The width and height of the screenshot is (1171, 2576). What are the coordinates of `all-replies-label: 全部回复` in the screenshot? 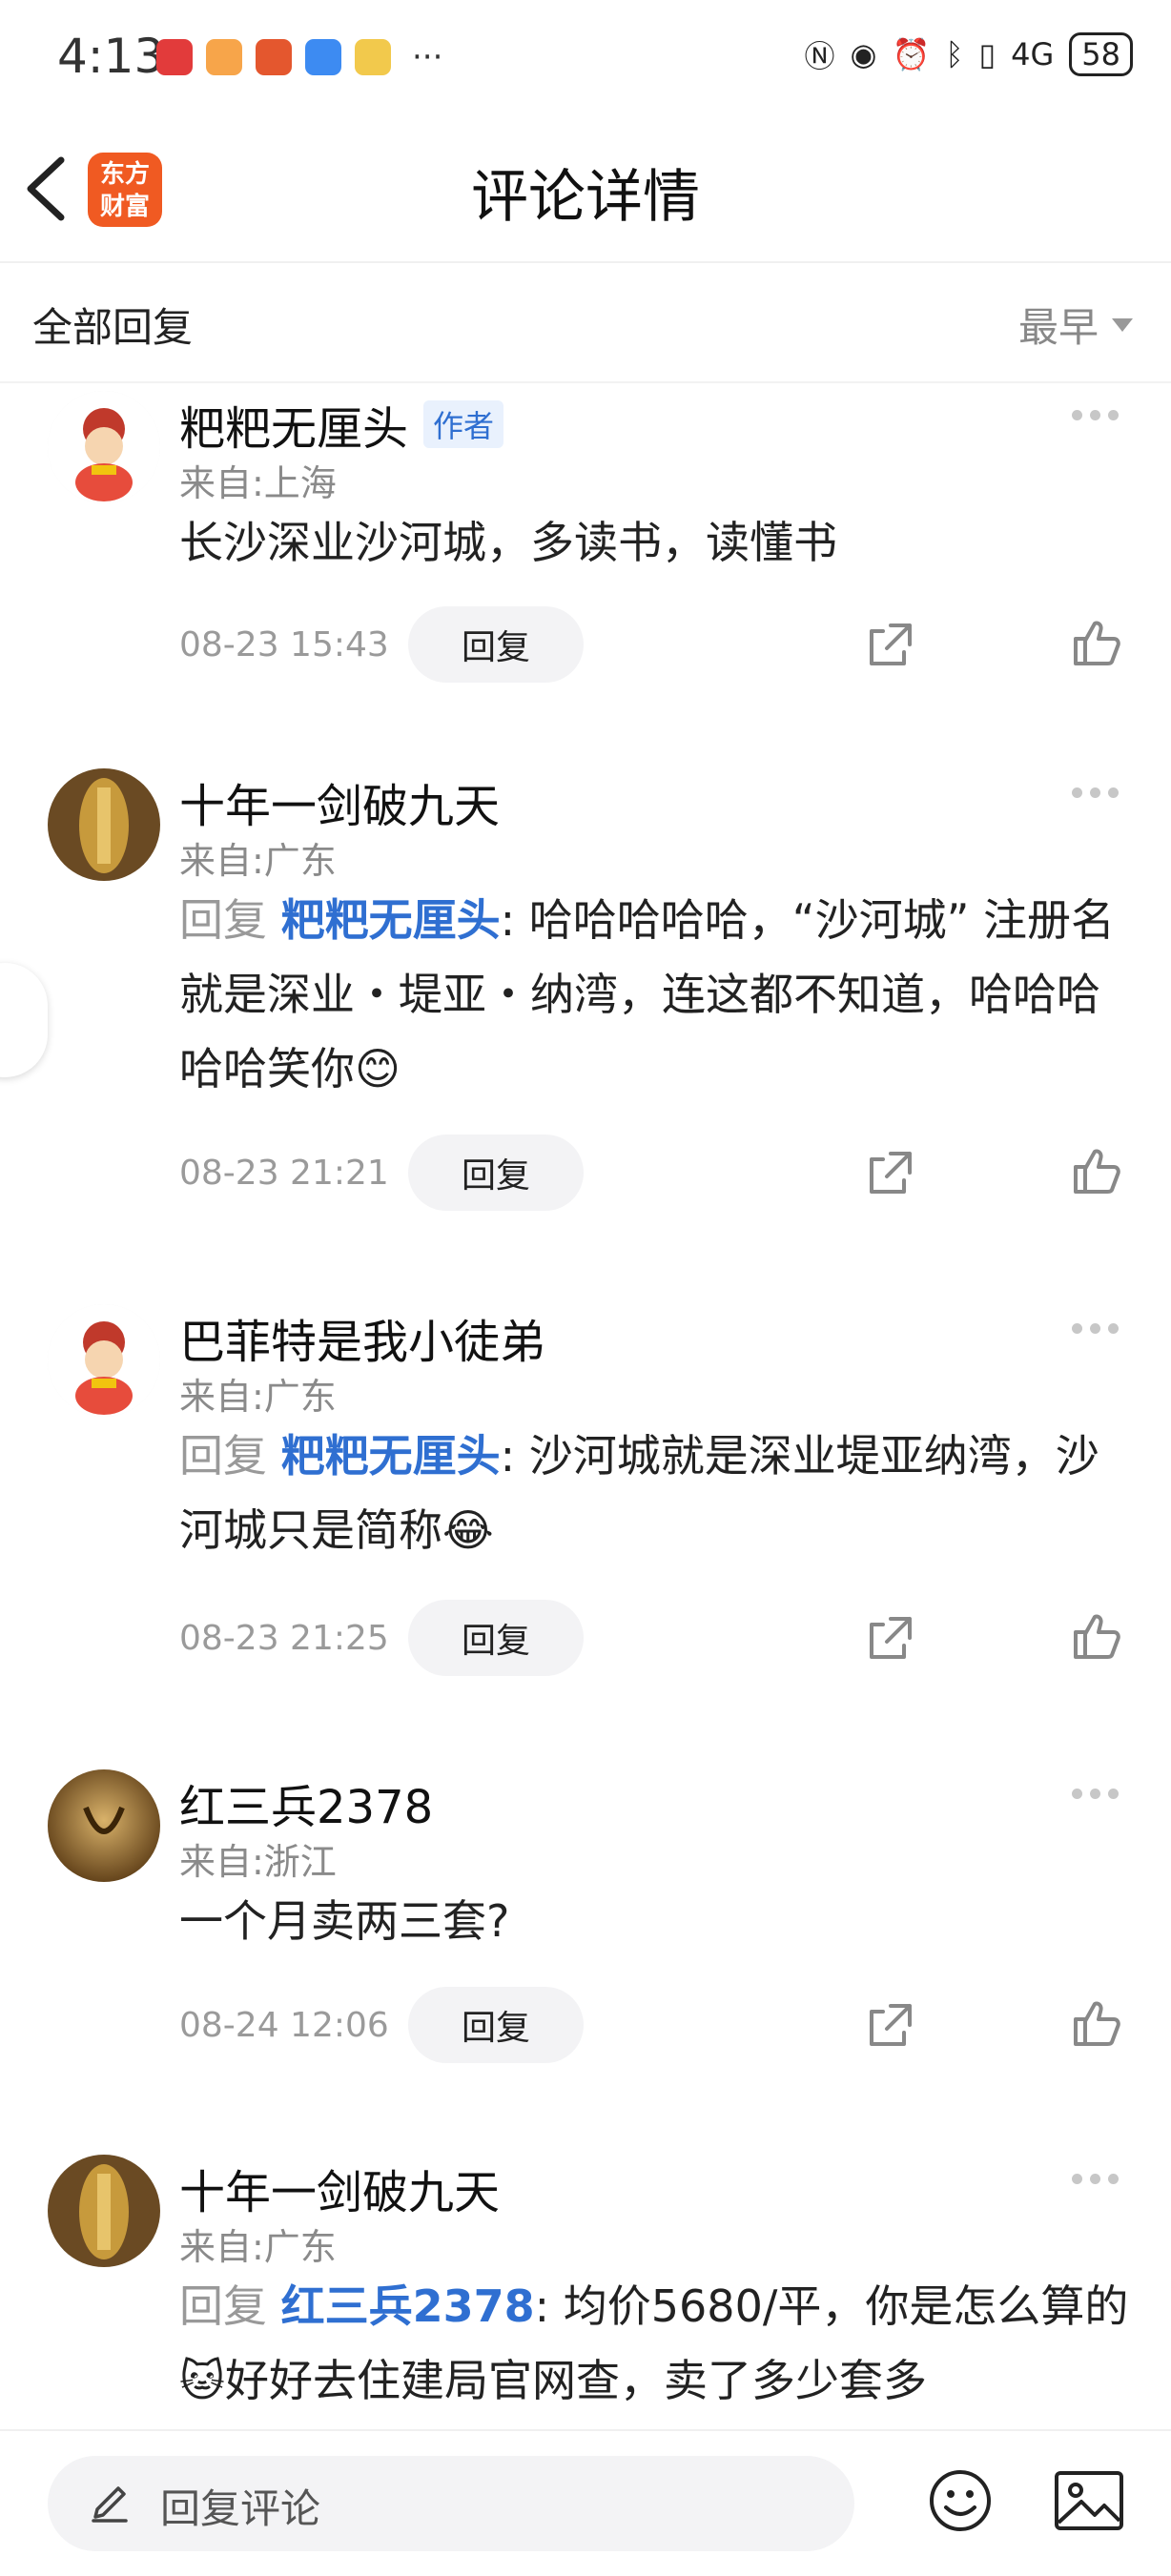 It's located at (113, 328).